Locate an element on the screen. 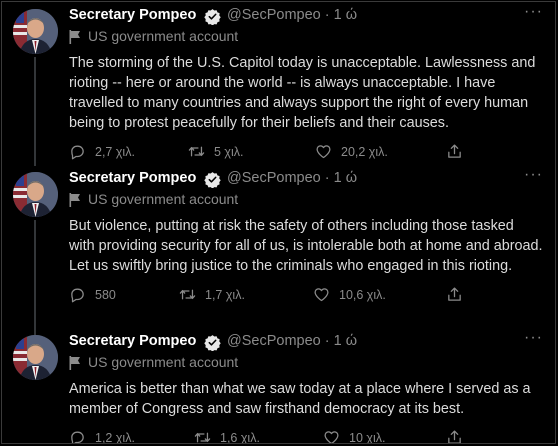  like-count: 20,2 χιλ. is located at coordinates (364, 151).